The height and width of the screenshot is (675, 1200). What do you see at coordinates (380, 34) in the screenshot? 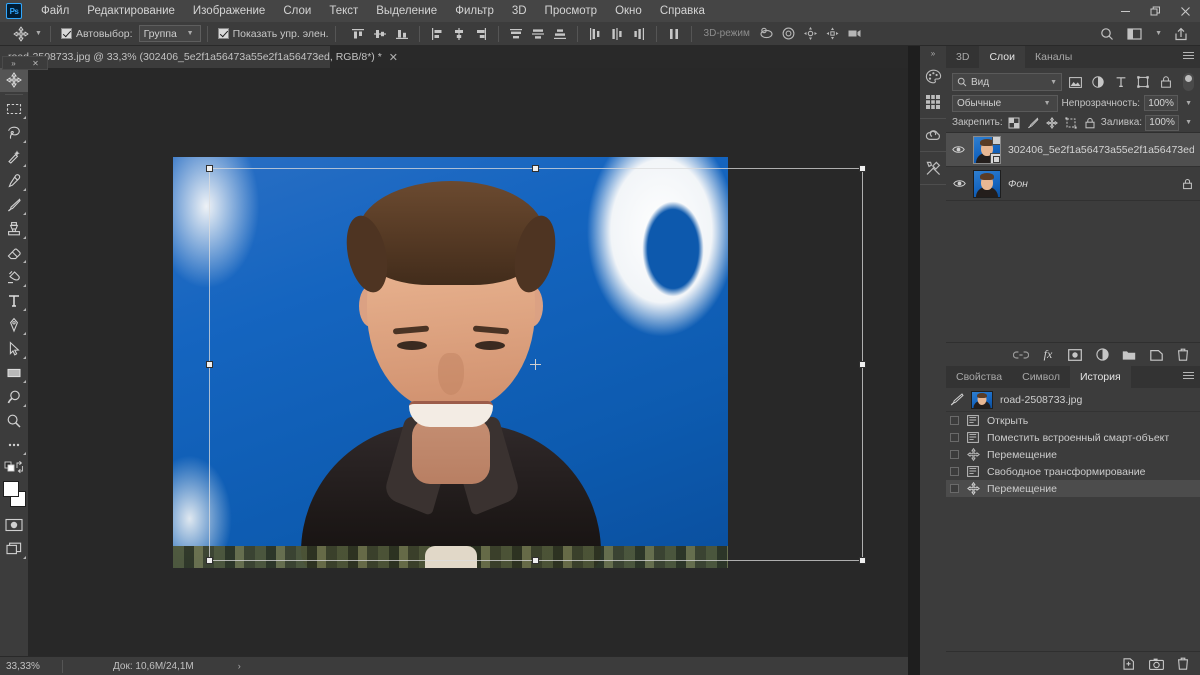
I see `align-vertical-centers-icon` at bounding box center [380, 34].